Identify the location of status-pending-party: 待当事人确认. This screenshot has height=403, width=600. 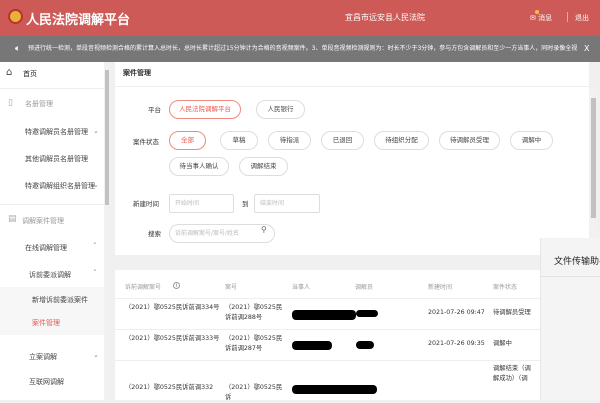
(199, 166).